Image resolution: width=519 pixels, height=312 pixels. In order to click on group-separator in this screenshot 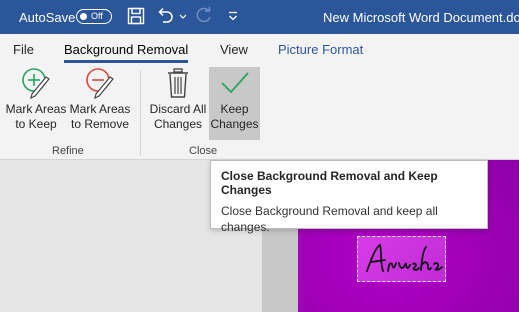, I will do `click(140, 113)`.